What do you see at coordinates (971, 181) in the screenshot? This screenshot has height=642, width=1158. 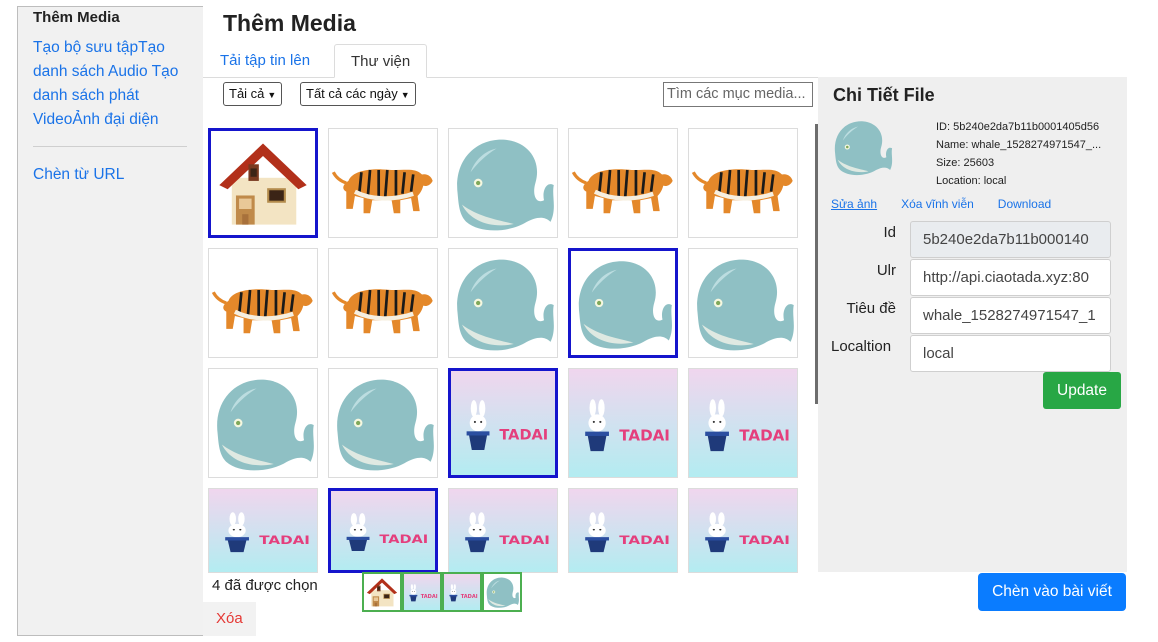 I see `meta-location: Location: local` at bounding box center [971, 181].